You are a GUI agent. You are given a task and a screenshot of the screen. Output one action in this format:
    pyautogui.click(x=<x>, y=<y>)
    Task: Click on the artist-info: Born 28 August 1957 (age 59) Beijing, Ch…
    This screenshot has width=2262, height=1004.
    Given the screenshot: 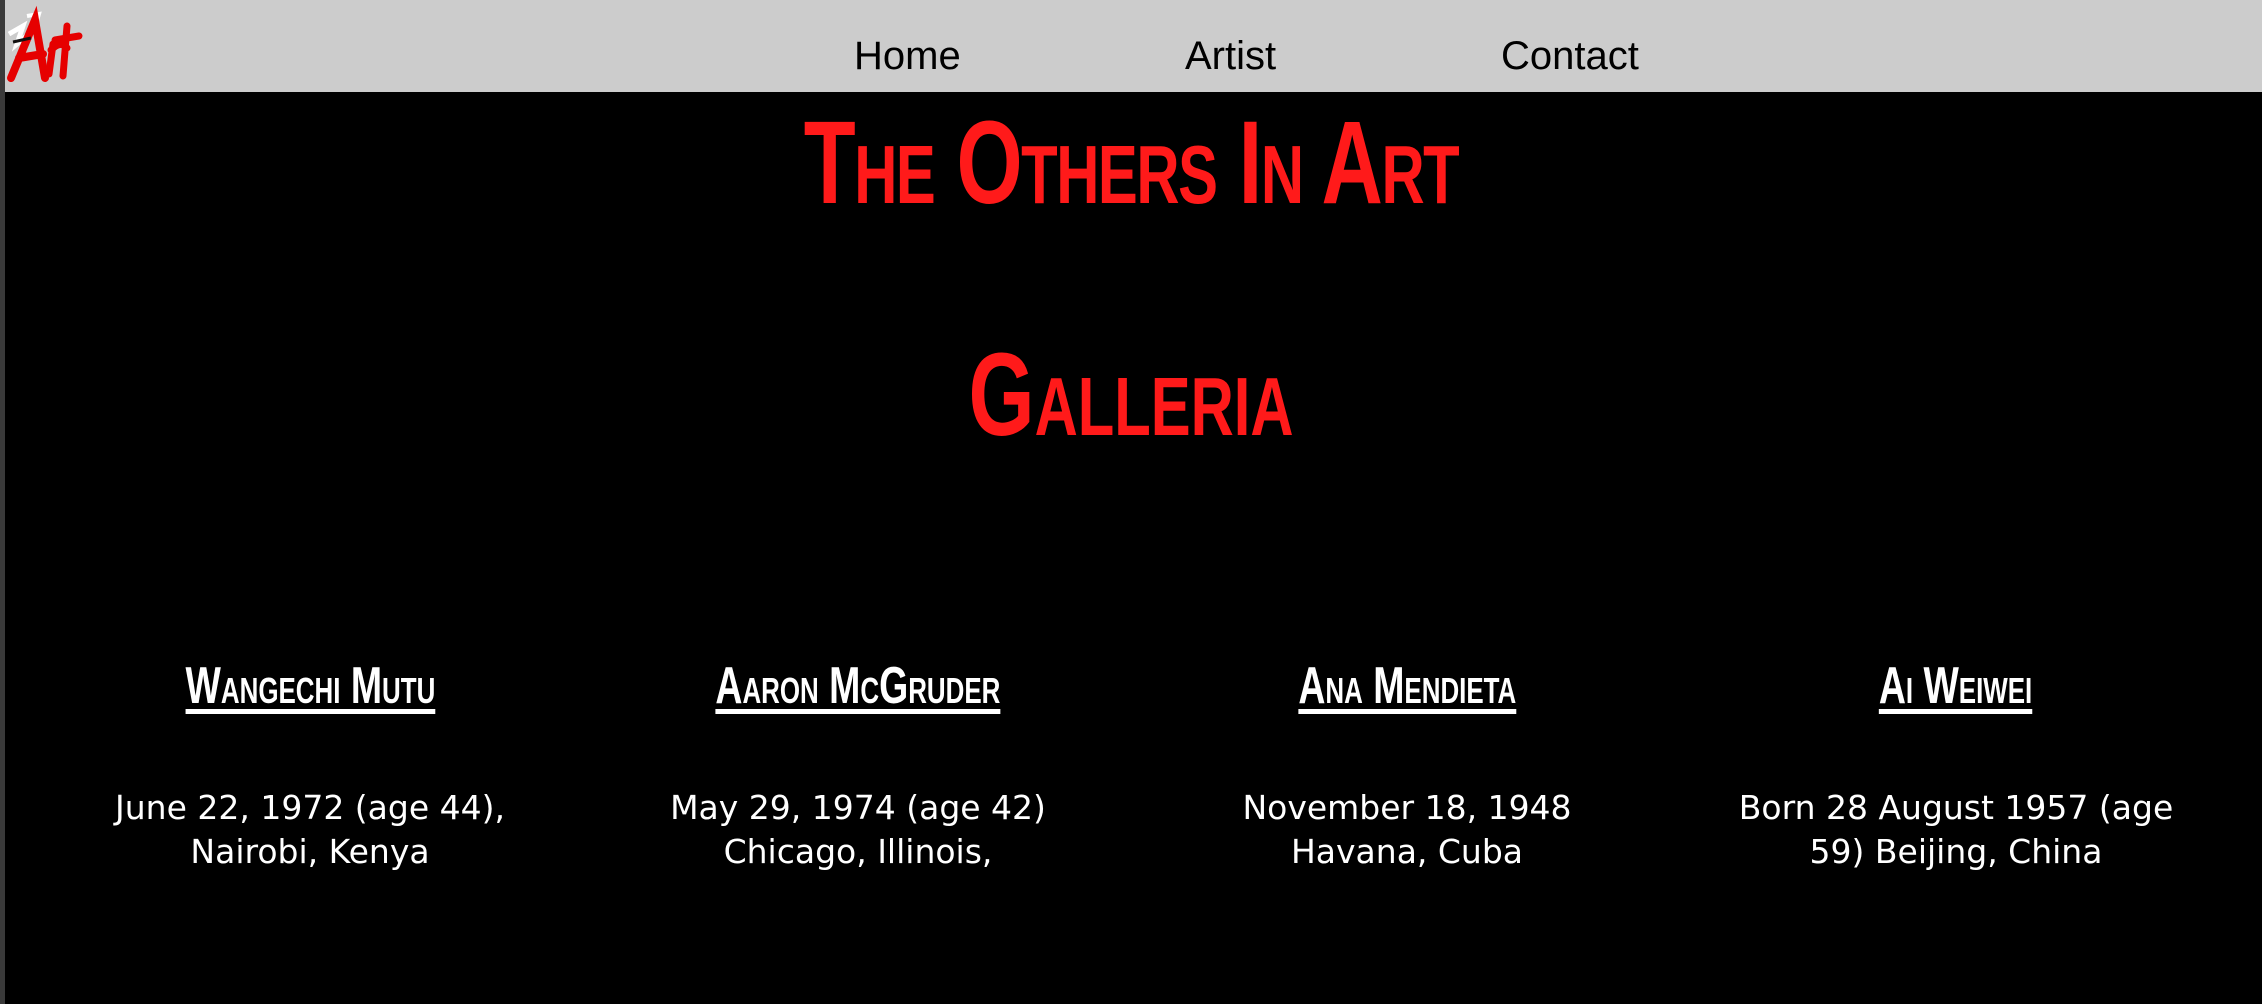 What is the action you would take?
    pyautogui.click(x=1956, y=829)
    